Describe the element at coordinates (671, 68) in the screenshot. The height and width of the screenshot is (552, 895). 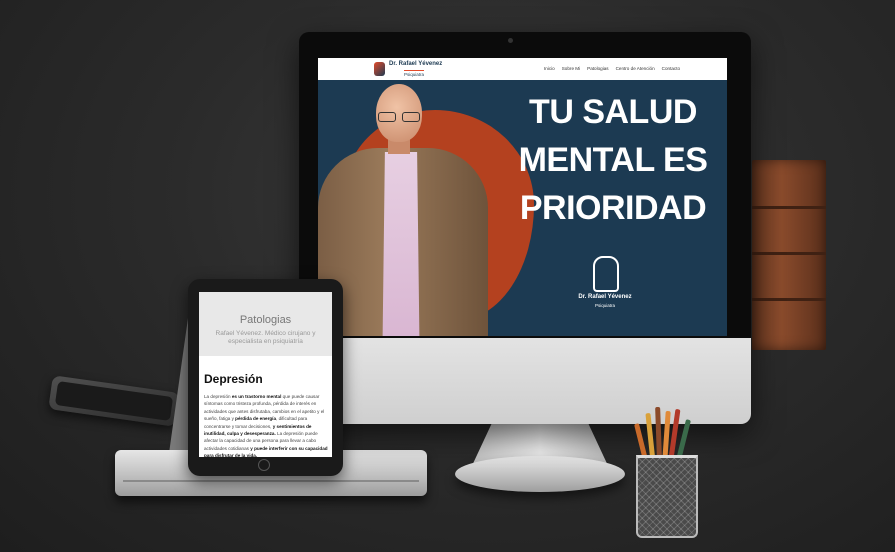
I see `nav-item-contacto: Contacto` at that location.